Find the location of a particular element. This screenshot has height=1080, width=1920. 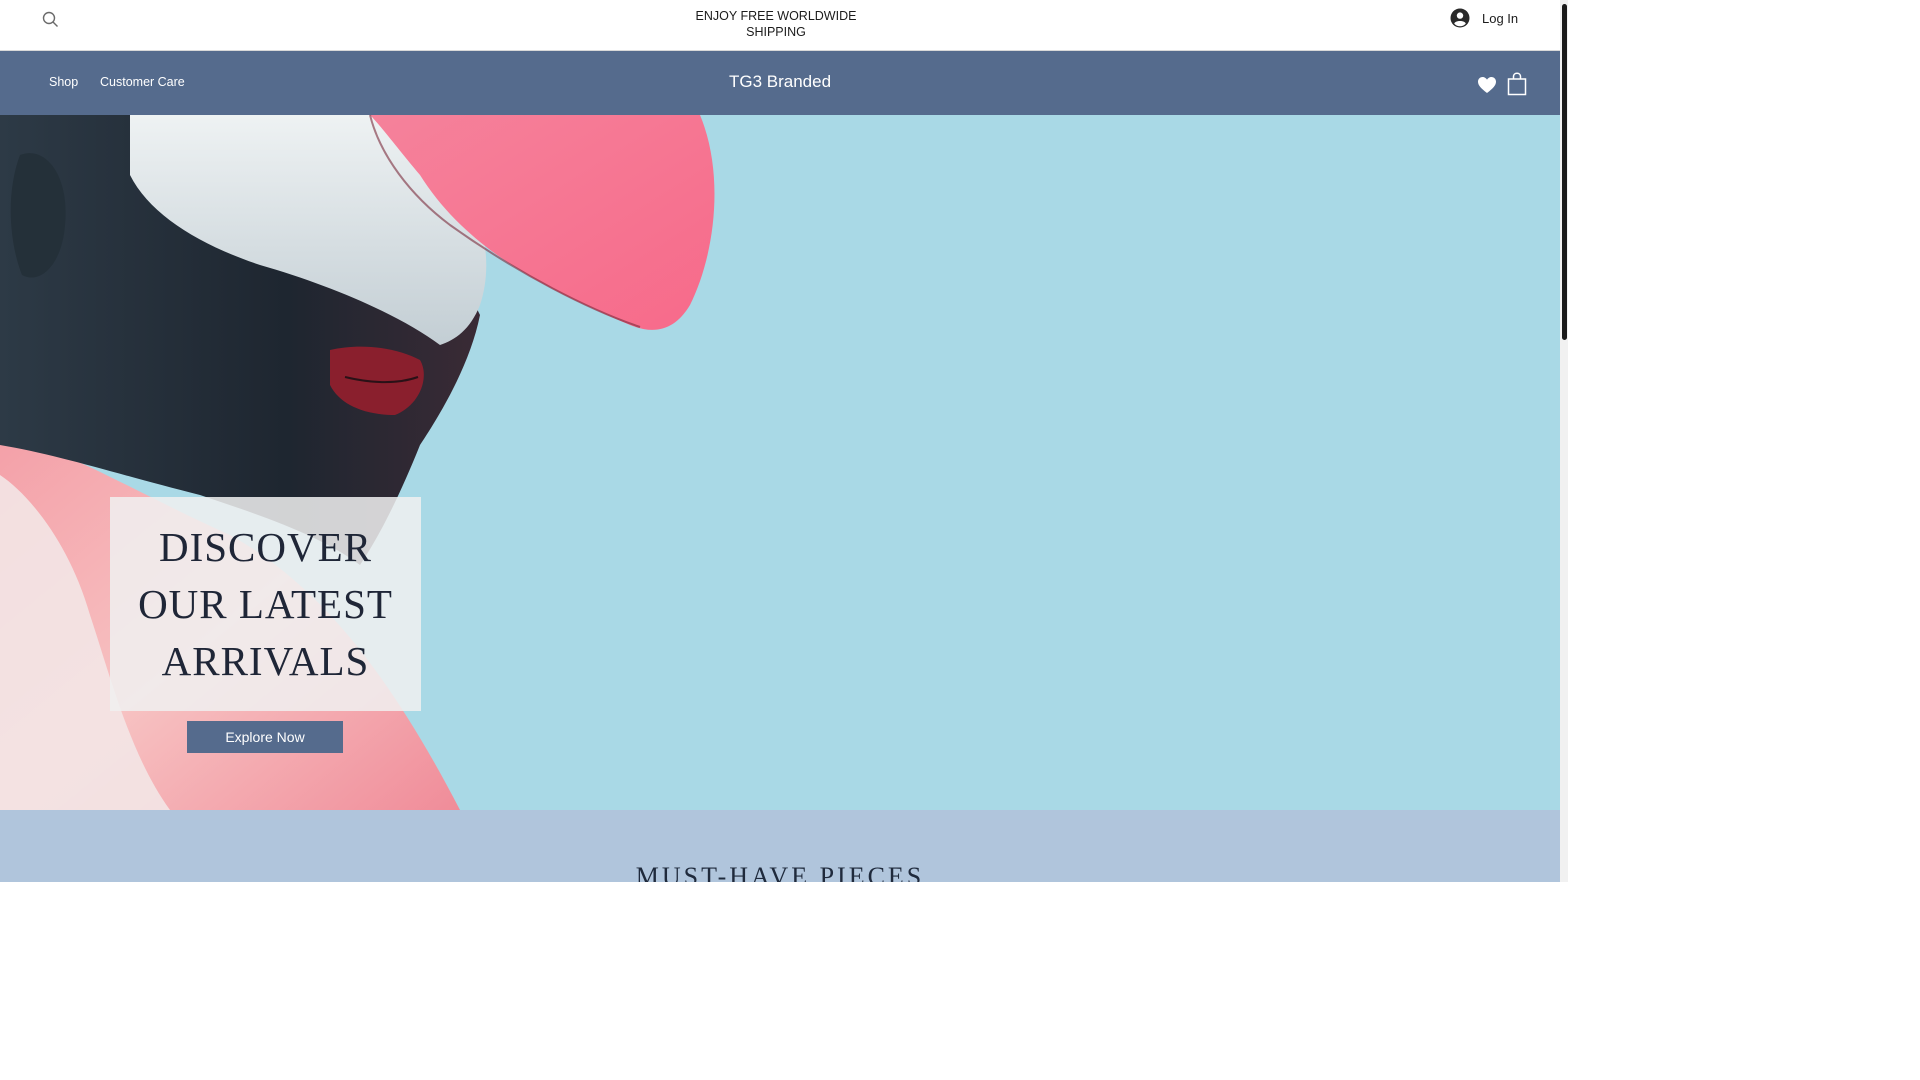

announcement-text: ENJOY FREE WORLDWIDE SHIPPING is located at coordinates (776, 24).